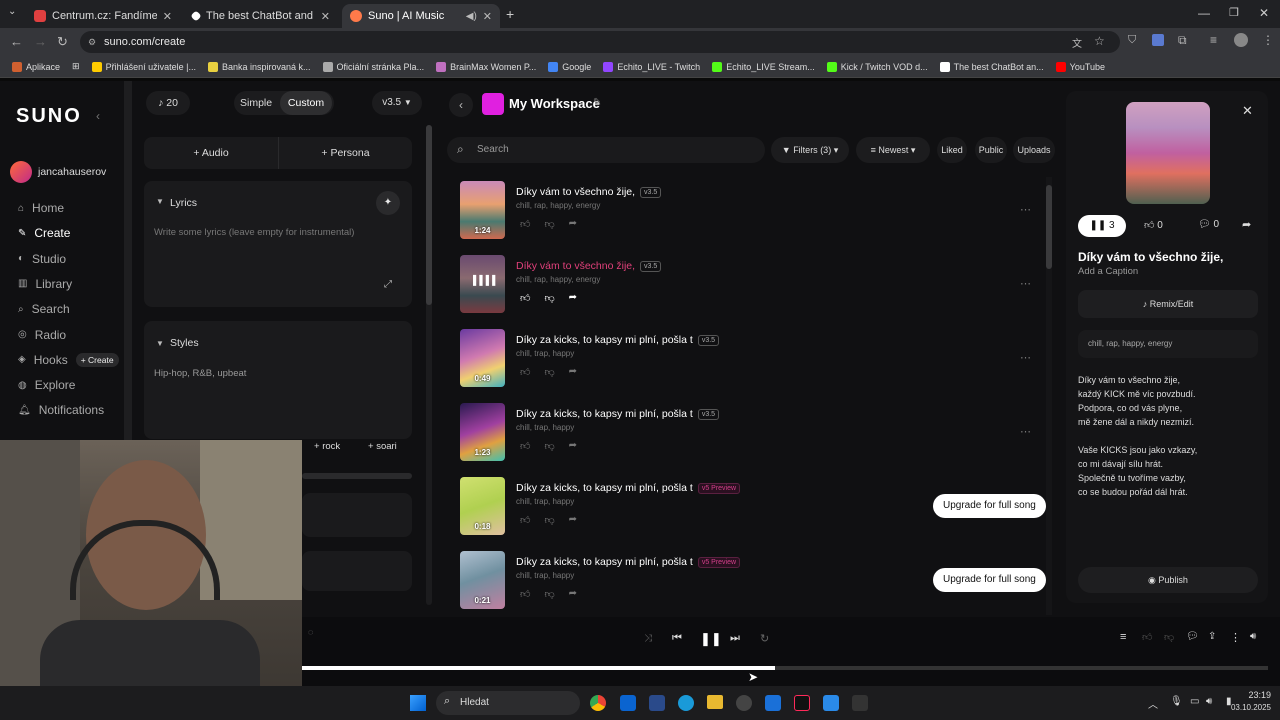  Describe the element at coordinates (604, 488) in the screenshot. I see `song-title: Díky za kicks, to kapsy mi plní, pošla t` at that location.